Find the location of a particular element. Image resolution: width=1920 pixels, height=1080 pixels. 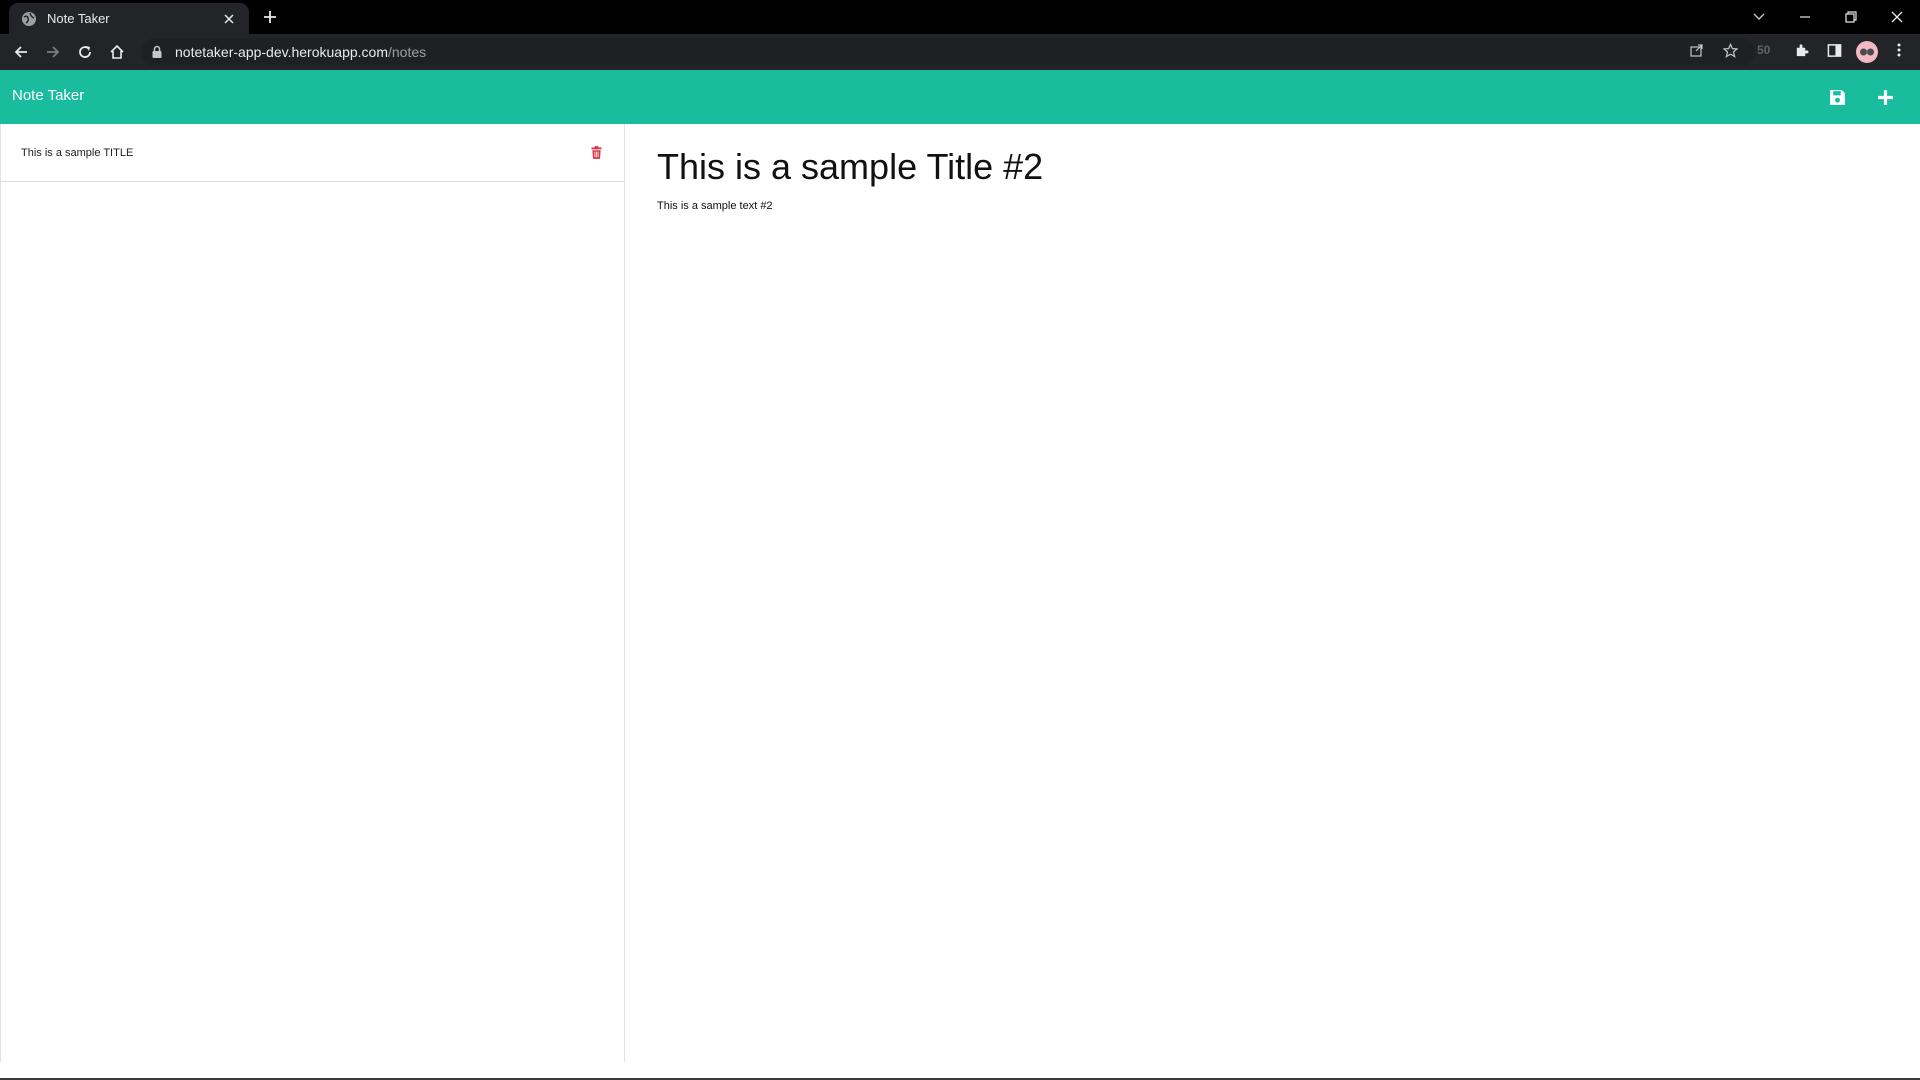

browser-tabstrip: Note Taker is located at coordinates (960, 17).